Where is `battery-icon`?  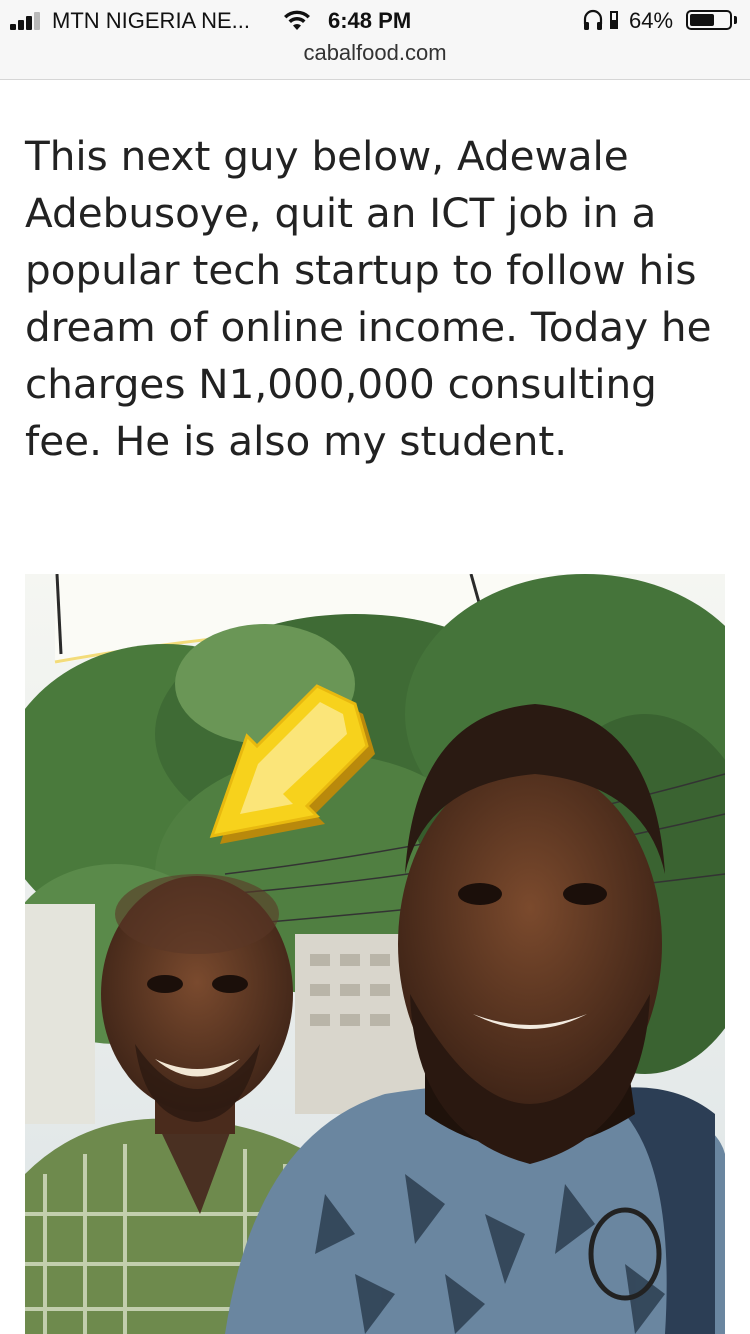
battery-icon is located at coordinates (709, 20).